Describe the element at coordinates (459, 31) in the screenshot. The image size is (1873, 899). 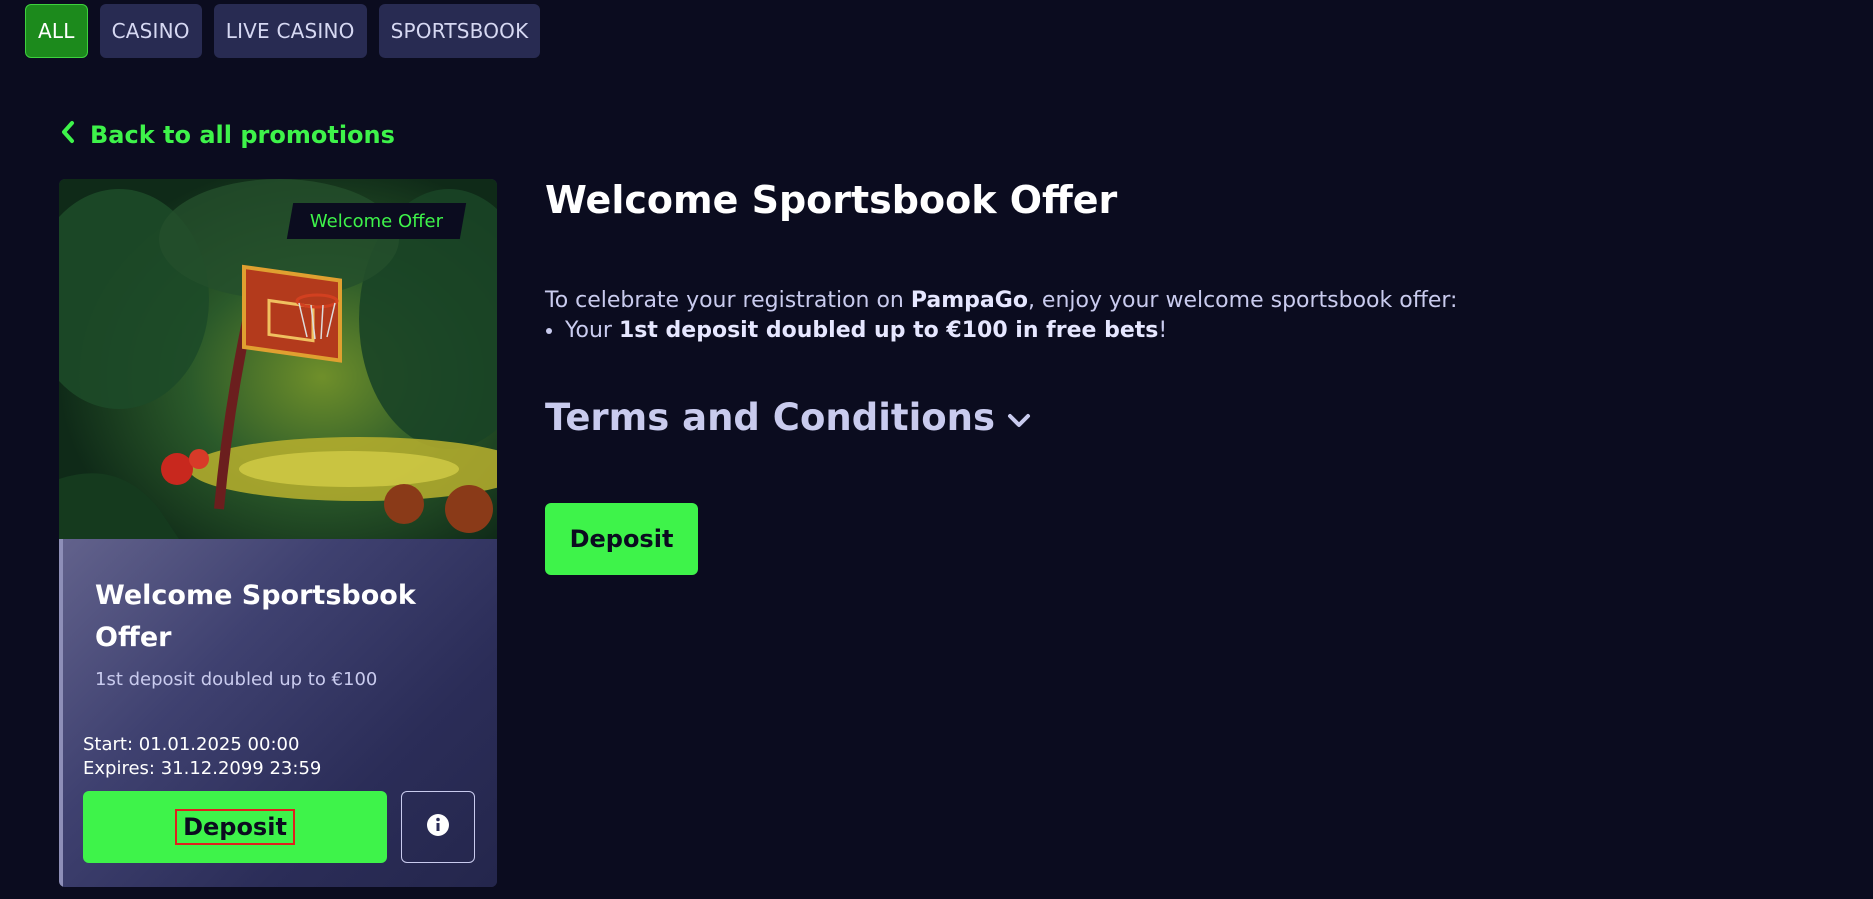
I see `tab-sportsbook: SPORTSBOOK` at that location.